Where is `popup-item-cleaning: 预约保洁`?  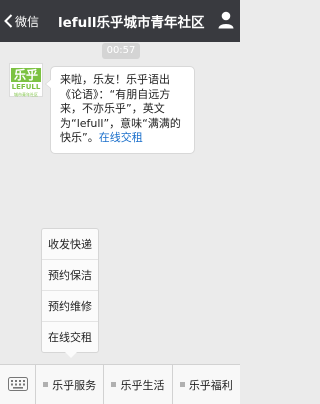 popup-item-cleaning: 预约保洁 is located at coordinates (70, 275).